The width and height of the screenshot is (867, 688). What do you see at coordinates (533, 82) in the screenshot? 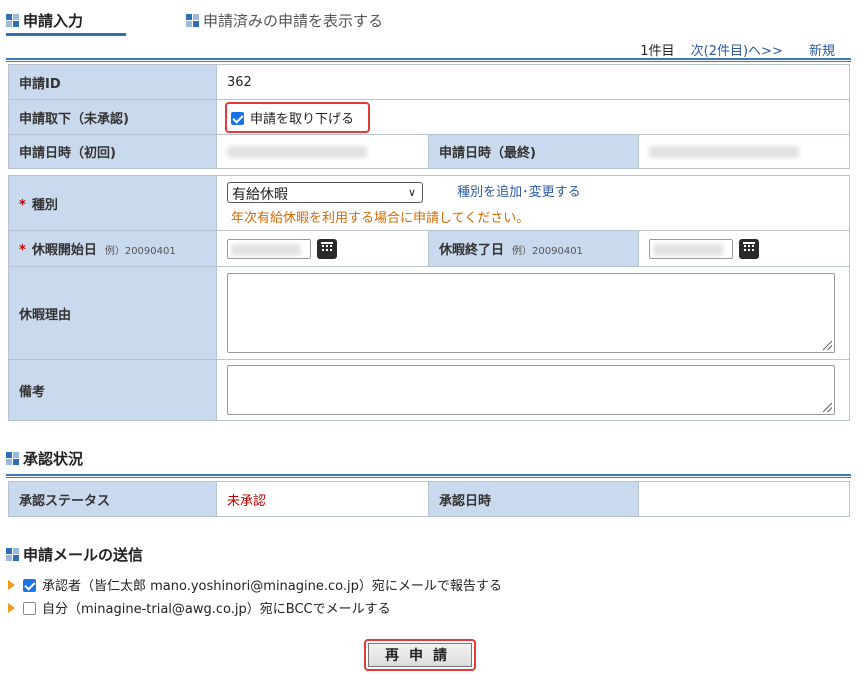
I see `application-id-value: 362` at bounding box center [533, 82].